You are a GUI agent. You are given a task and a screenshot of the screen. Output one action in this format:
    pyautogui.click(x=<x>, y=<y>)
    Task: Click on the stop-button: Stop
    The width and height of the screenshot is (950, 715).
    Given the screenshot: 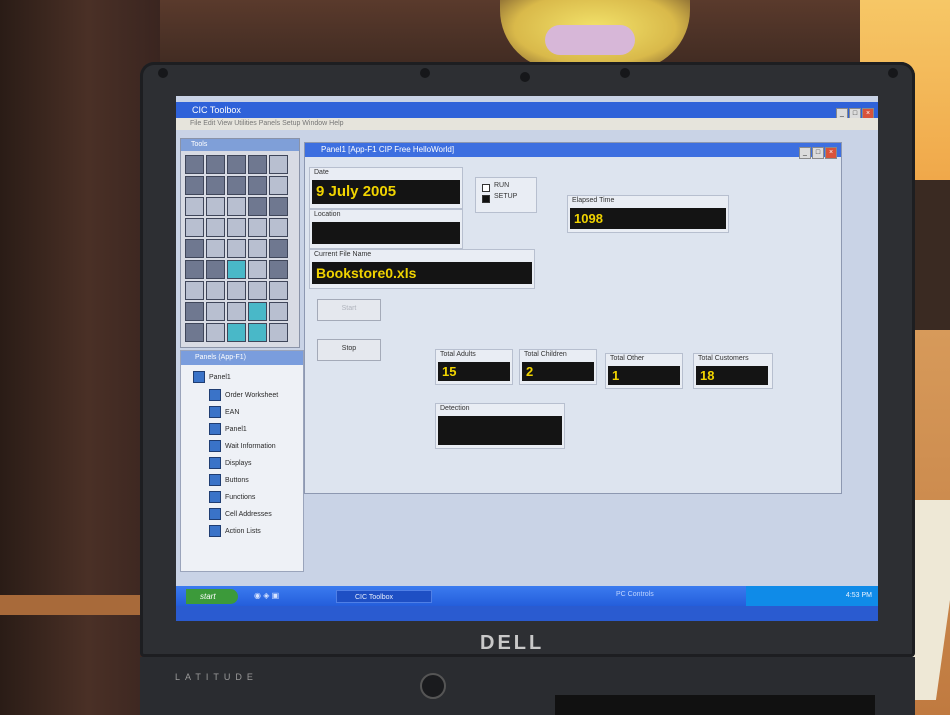 What is the action you would take?
    pyautogui.click(x=349, y=350)
    